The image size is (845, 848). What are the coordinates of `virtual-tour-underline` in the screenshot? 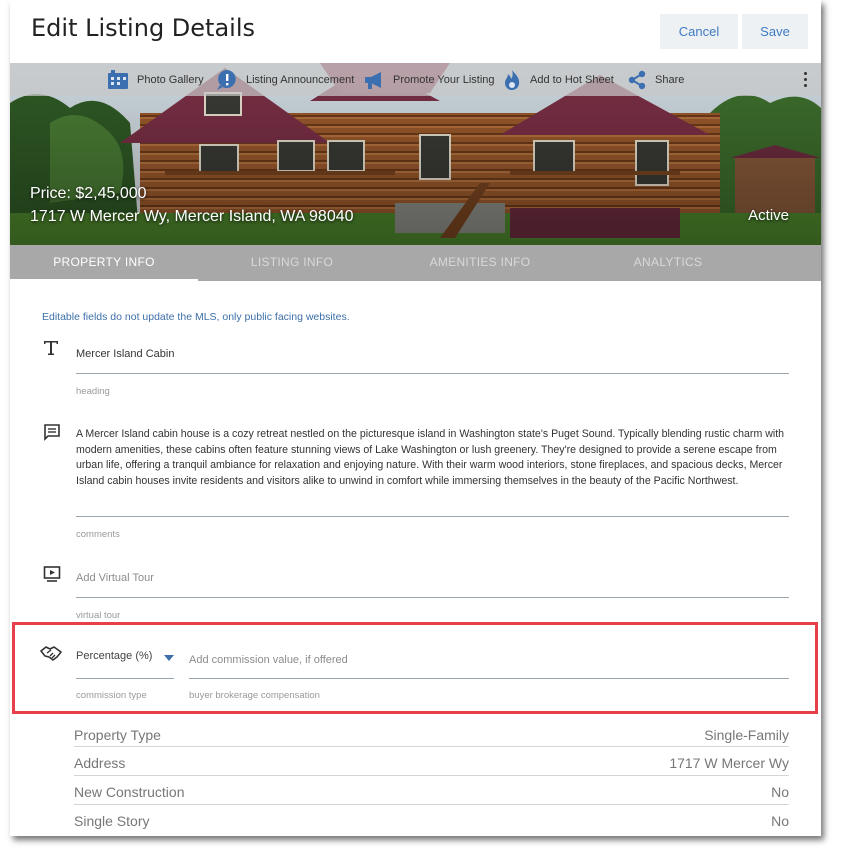 It's located at (432, 597).